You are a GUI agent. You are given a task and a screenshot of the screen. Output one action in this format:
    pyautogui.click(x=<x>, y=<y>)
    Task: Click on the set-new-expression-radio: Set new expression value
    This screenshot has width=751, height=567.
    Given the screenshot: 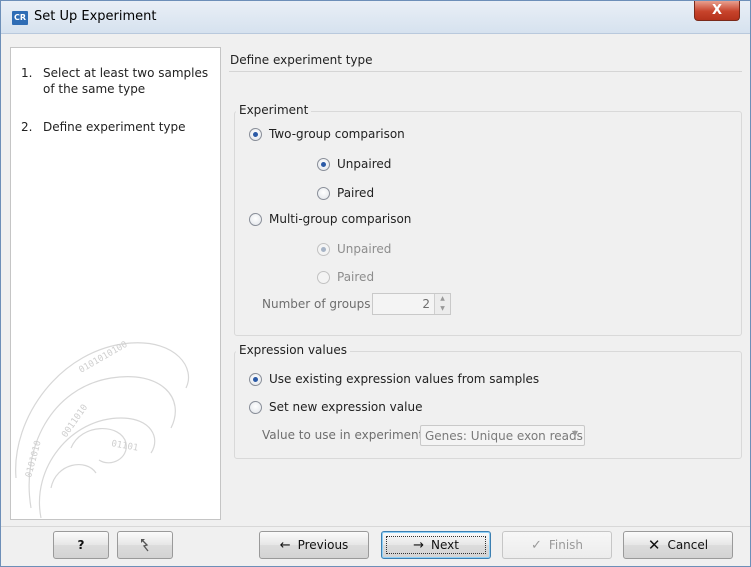 What is the action you would take?
    pyautogui.click(x=335, y=407)
    